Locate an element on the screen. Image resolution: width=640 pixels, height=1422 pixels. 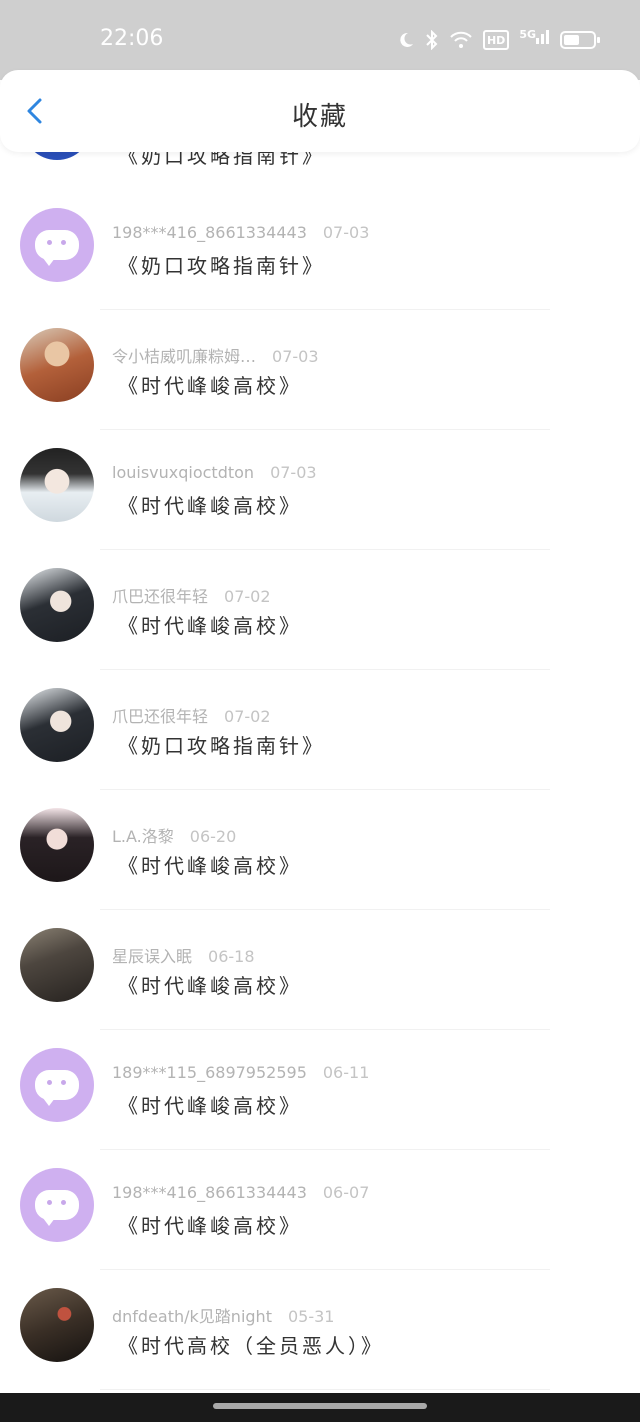
item-meta: 189***115_6897952595 06-11 is located at coordinates (240, 1072).